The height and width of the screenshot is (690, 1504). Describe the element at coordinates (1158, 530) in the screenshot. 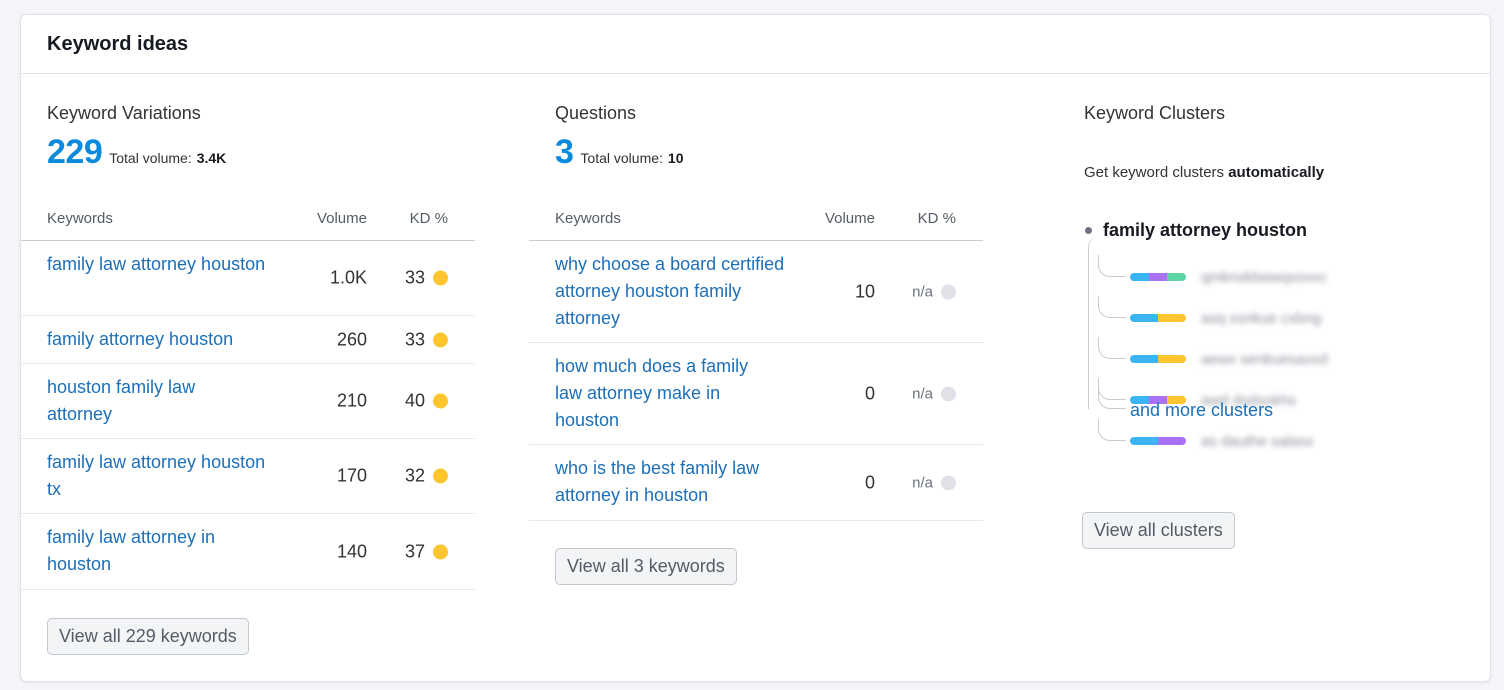

I see `view-all-clusters-button: View all clusters` at that location.